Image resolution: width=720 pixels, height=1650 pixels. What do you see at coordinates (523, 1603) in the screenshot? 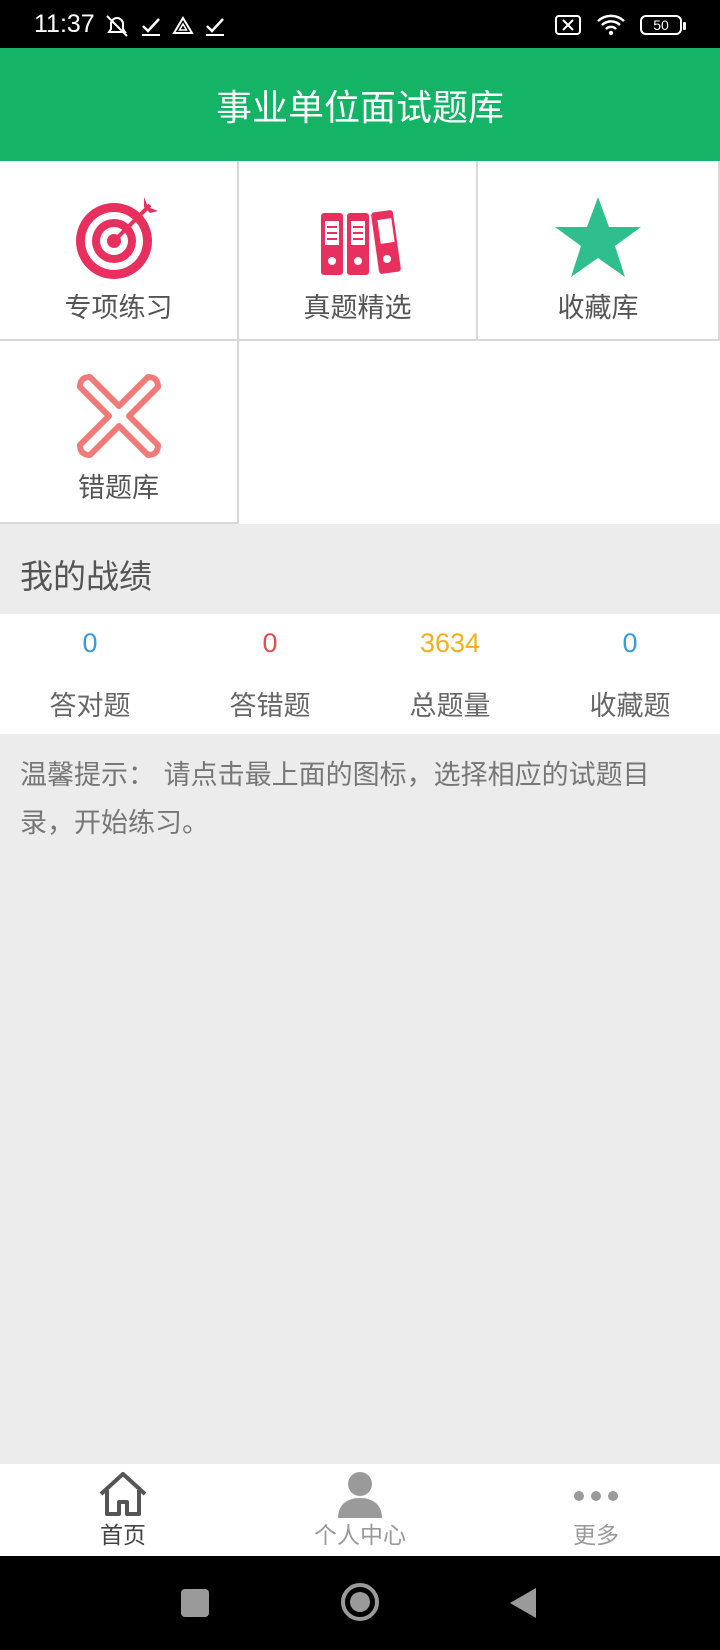
I see `back-icon` at bounding box center [523, 1603].